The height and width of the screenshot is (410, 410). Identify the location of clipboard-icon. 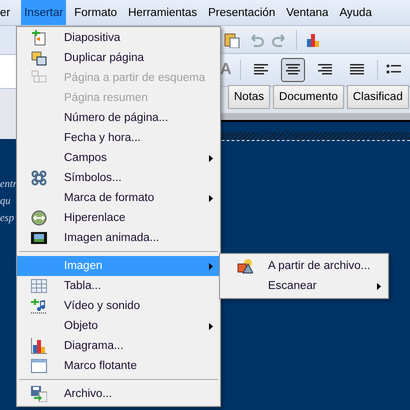
(232, 40).